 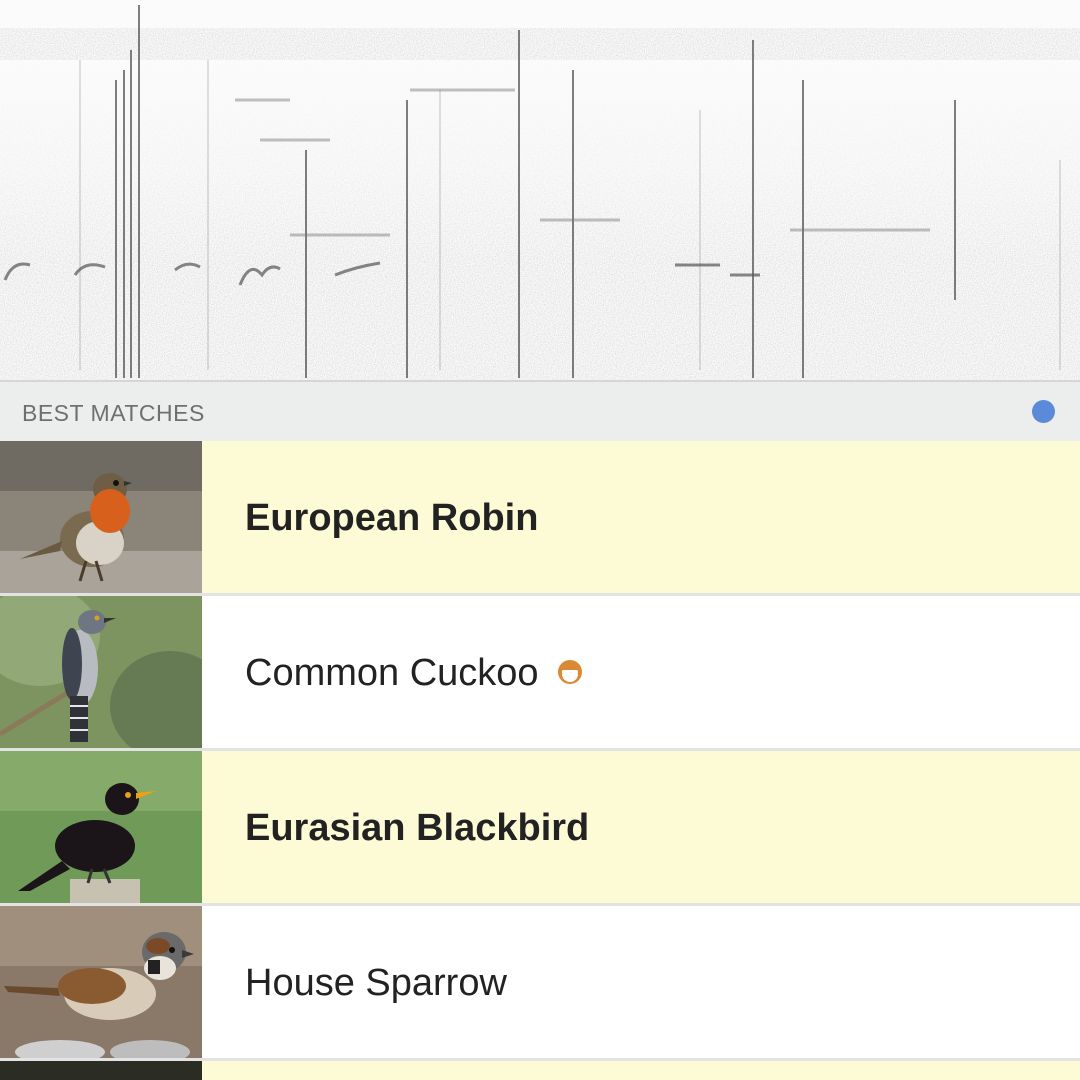 What do you see at coordinates (101, 982) in the screenshot?
I see `house-sparrow-photo` at bounding box center [101, 982].